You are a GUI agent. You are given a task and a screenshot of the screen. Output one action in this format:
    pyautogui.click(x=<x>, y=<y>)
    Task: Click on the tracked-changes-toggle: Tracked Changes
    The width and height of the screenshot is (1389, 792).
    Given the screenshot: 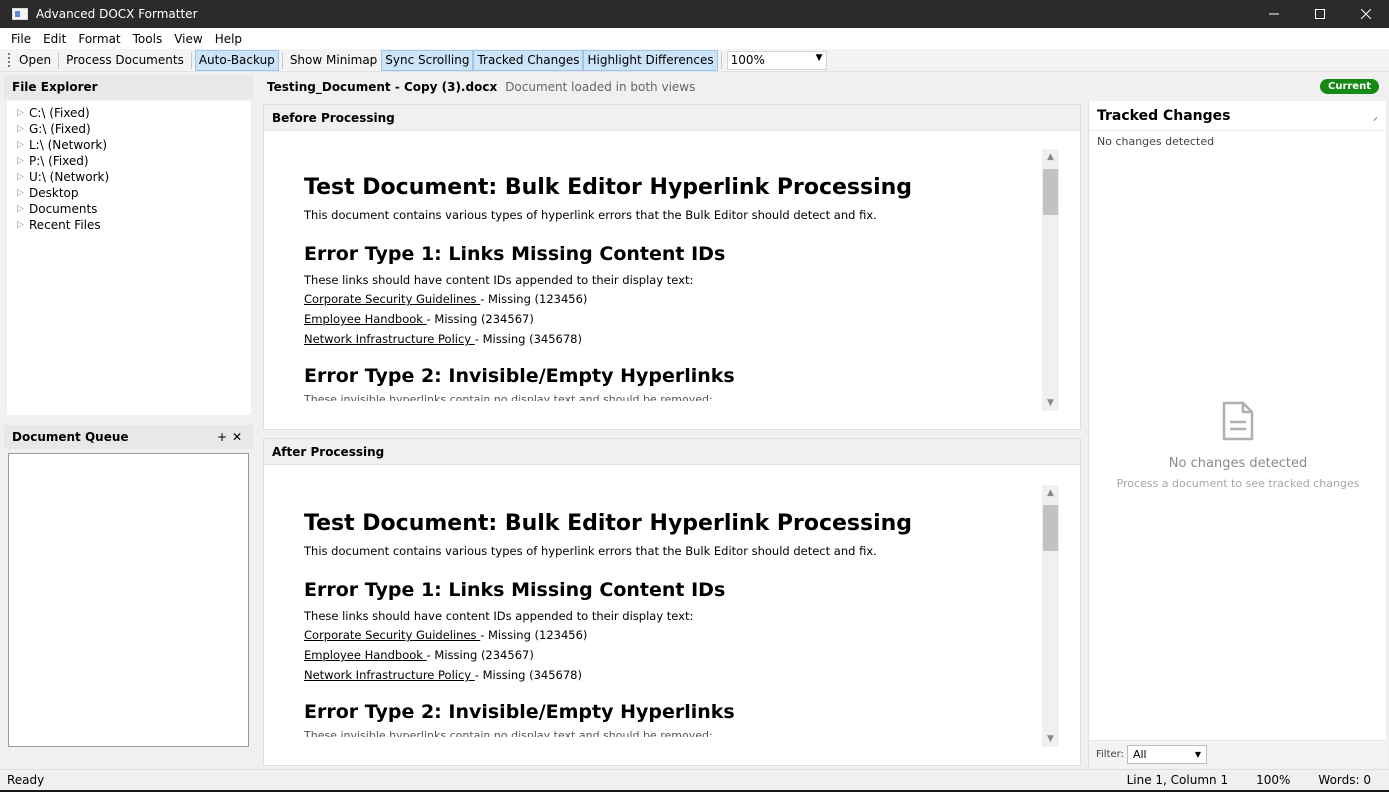 What is the action you would take?
    pyautogui.click(x=528, y=60)
    